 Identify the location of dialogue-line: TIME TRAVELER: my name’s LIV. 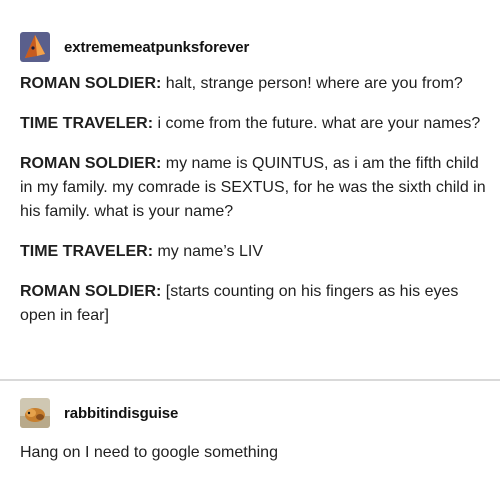
(255, 252).